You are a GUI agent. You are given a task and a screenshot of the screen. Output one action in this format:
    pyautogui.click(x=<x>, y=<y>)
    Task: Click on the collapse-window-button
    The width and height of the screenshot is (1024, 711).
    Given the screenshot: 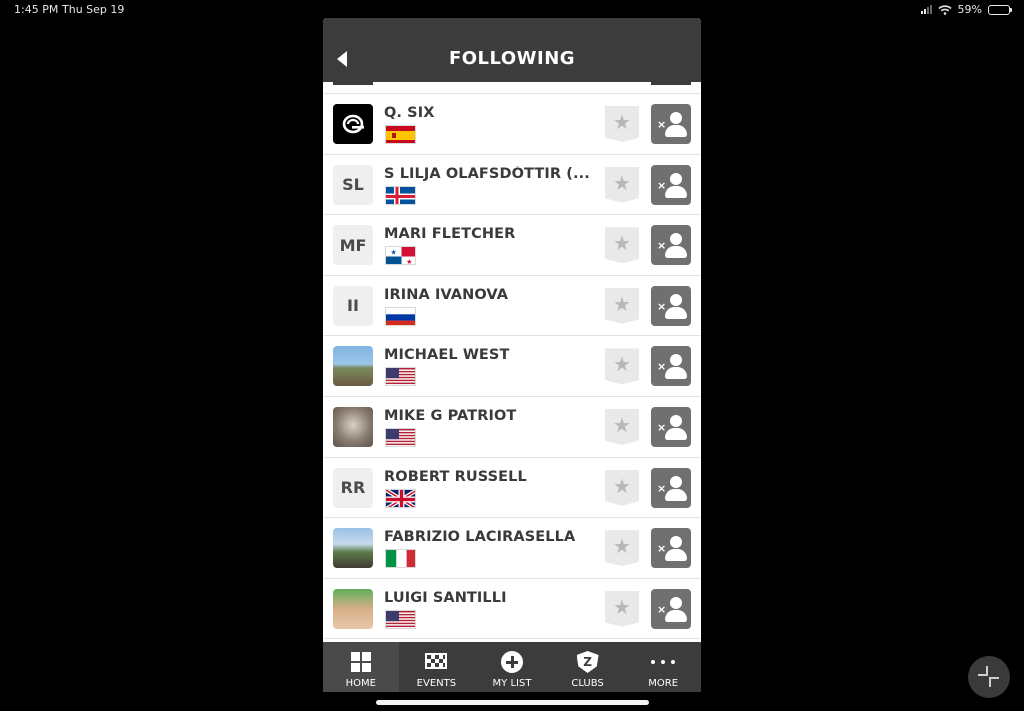 What is the action you would take?
    pyautogui.click(x=989, y=677)
    